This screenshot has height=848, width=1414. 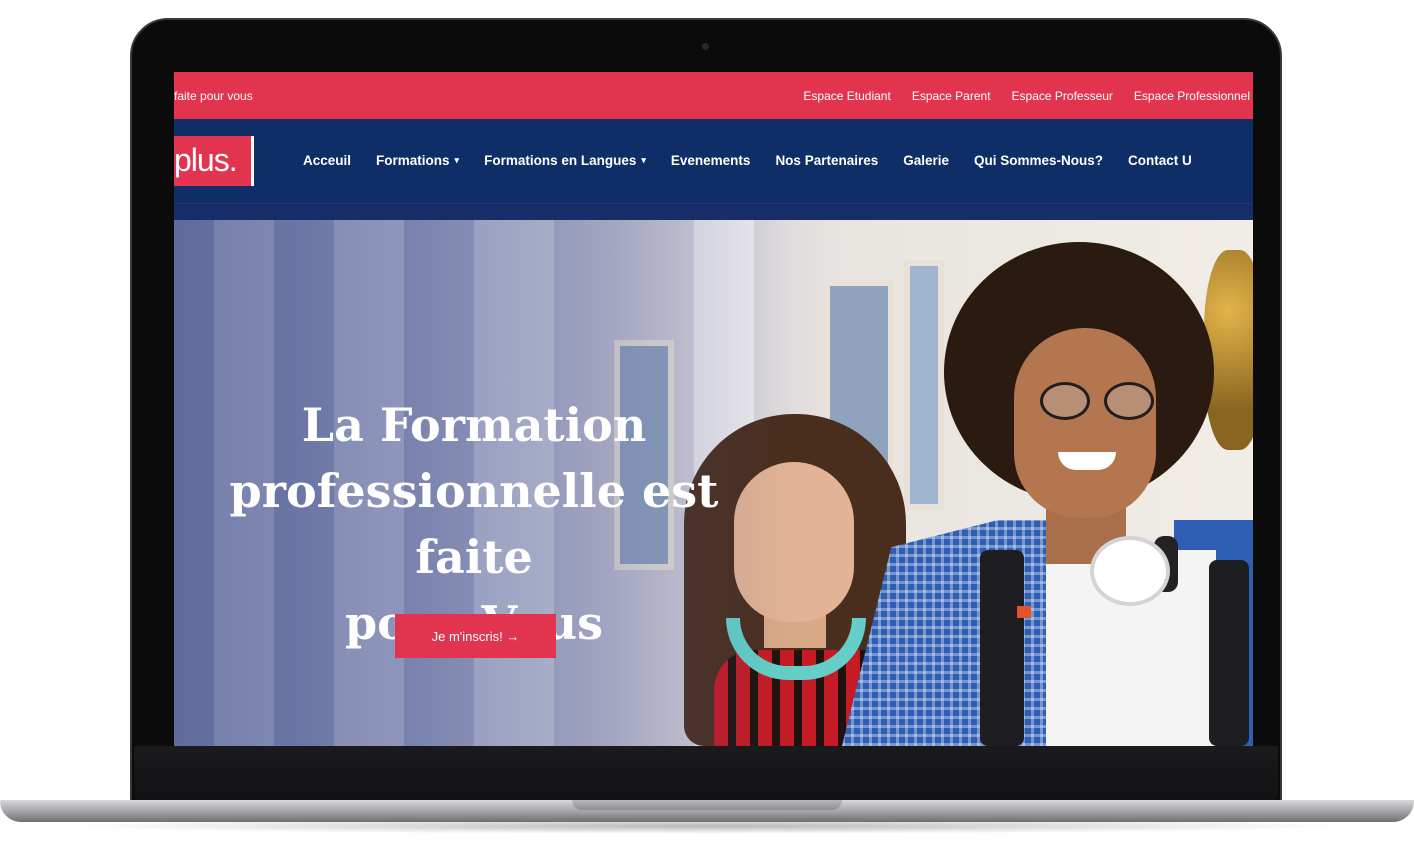 I want to click on nav-item-acceuil: Acceuil, so click(x=327, y=160).